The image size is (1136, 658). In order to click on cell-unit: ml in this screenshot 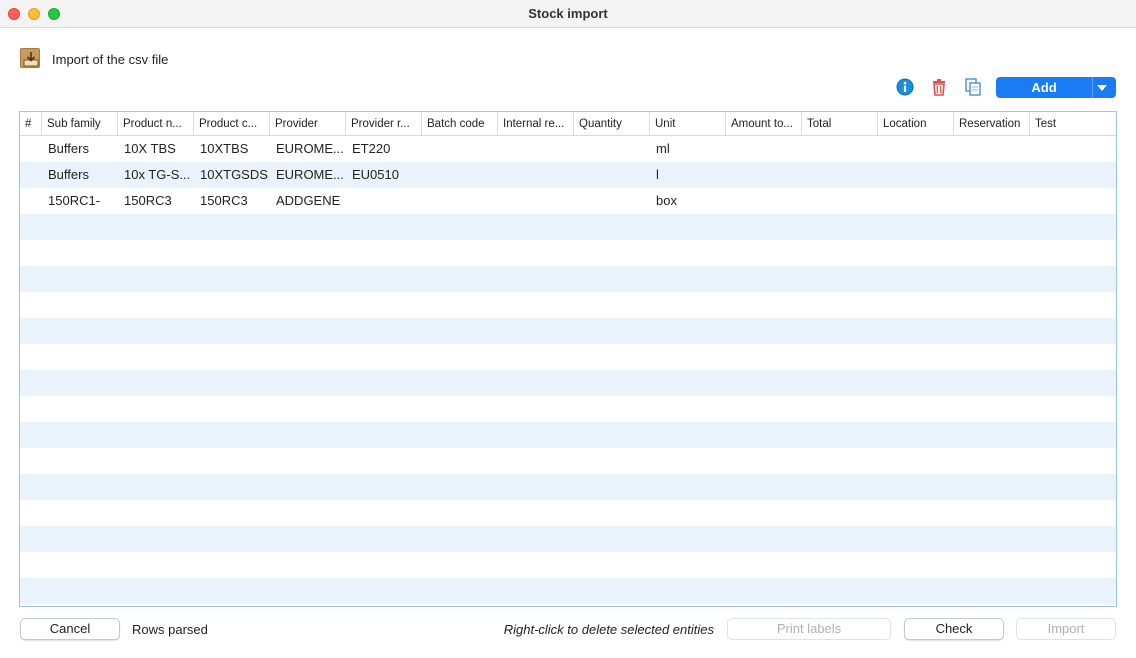, I will do `click(663, 148)`.